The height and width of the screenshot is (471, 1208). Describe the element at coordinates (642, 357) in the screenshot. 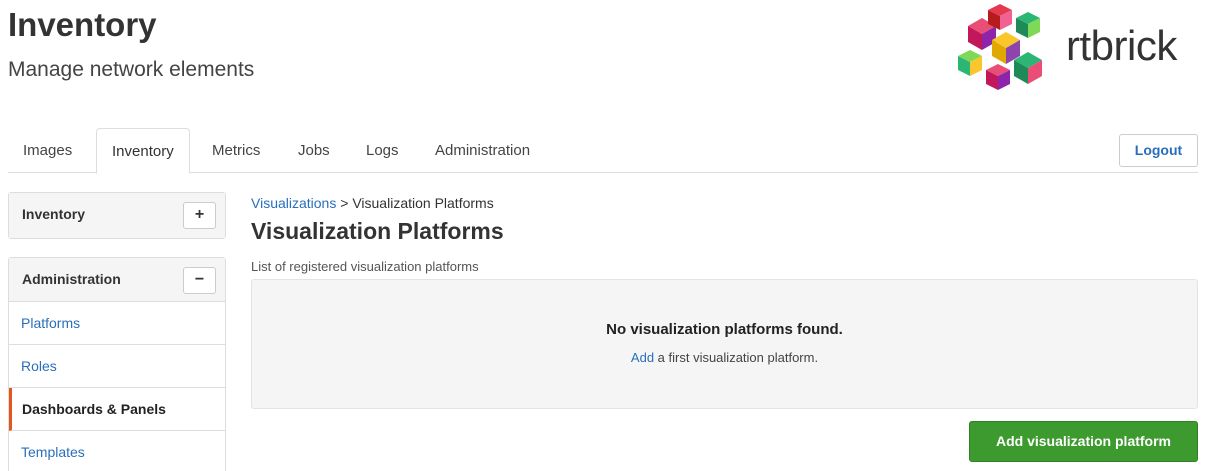

I see `add-first-link: Add` at that location.